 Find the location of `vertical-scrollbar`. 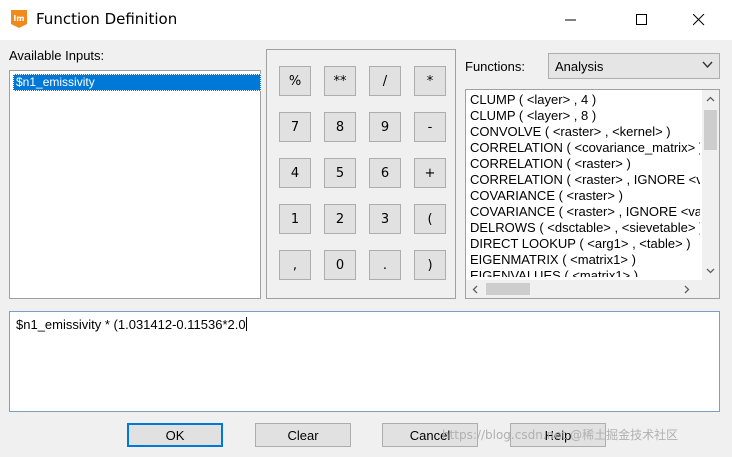

vertical-scrollbar is located at coordinates (710, 185).